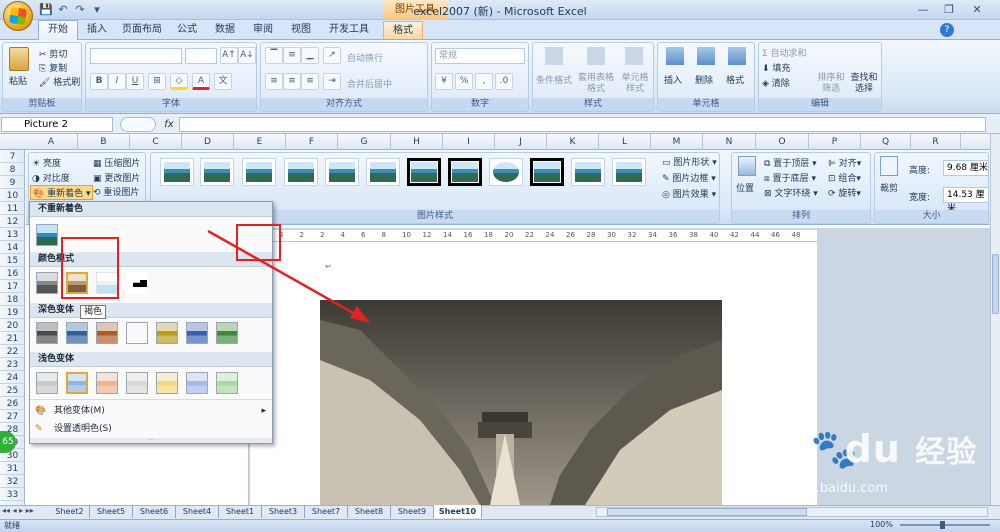 Image resolution: width=1000 pixels, height=532 pixels. Describe the element at coordinates (844, 192) in the screenshot. I see `rotate-button: ⟳ 旋转▾` at that location.